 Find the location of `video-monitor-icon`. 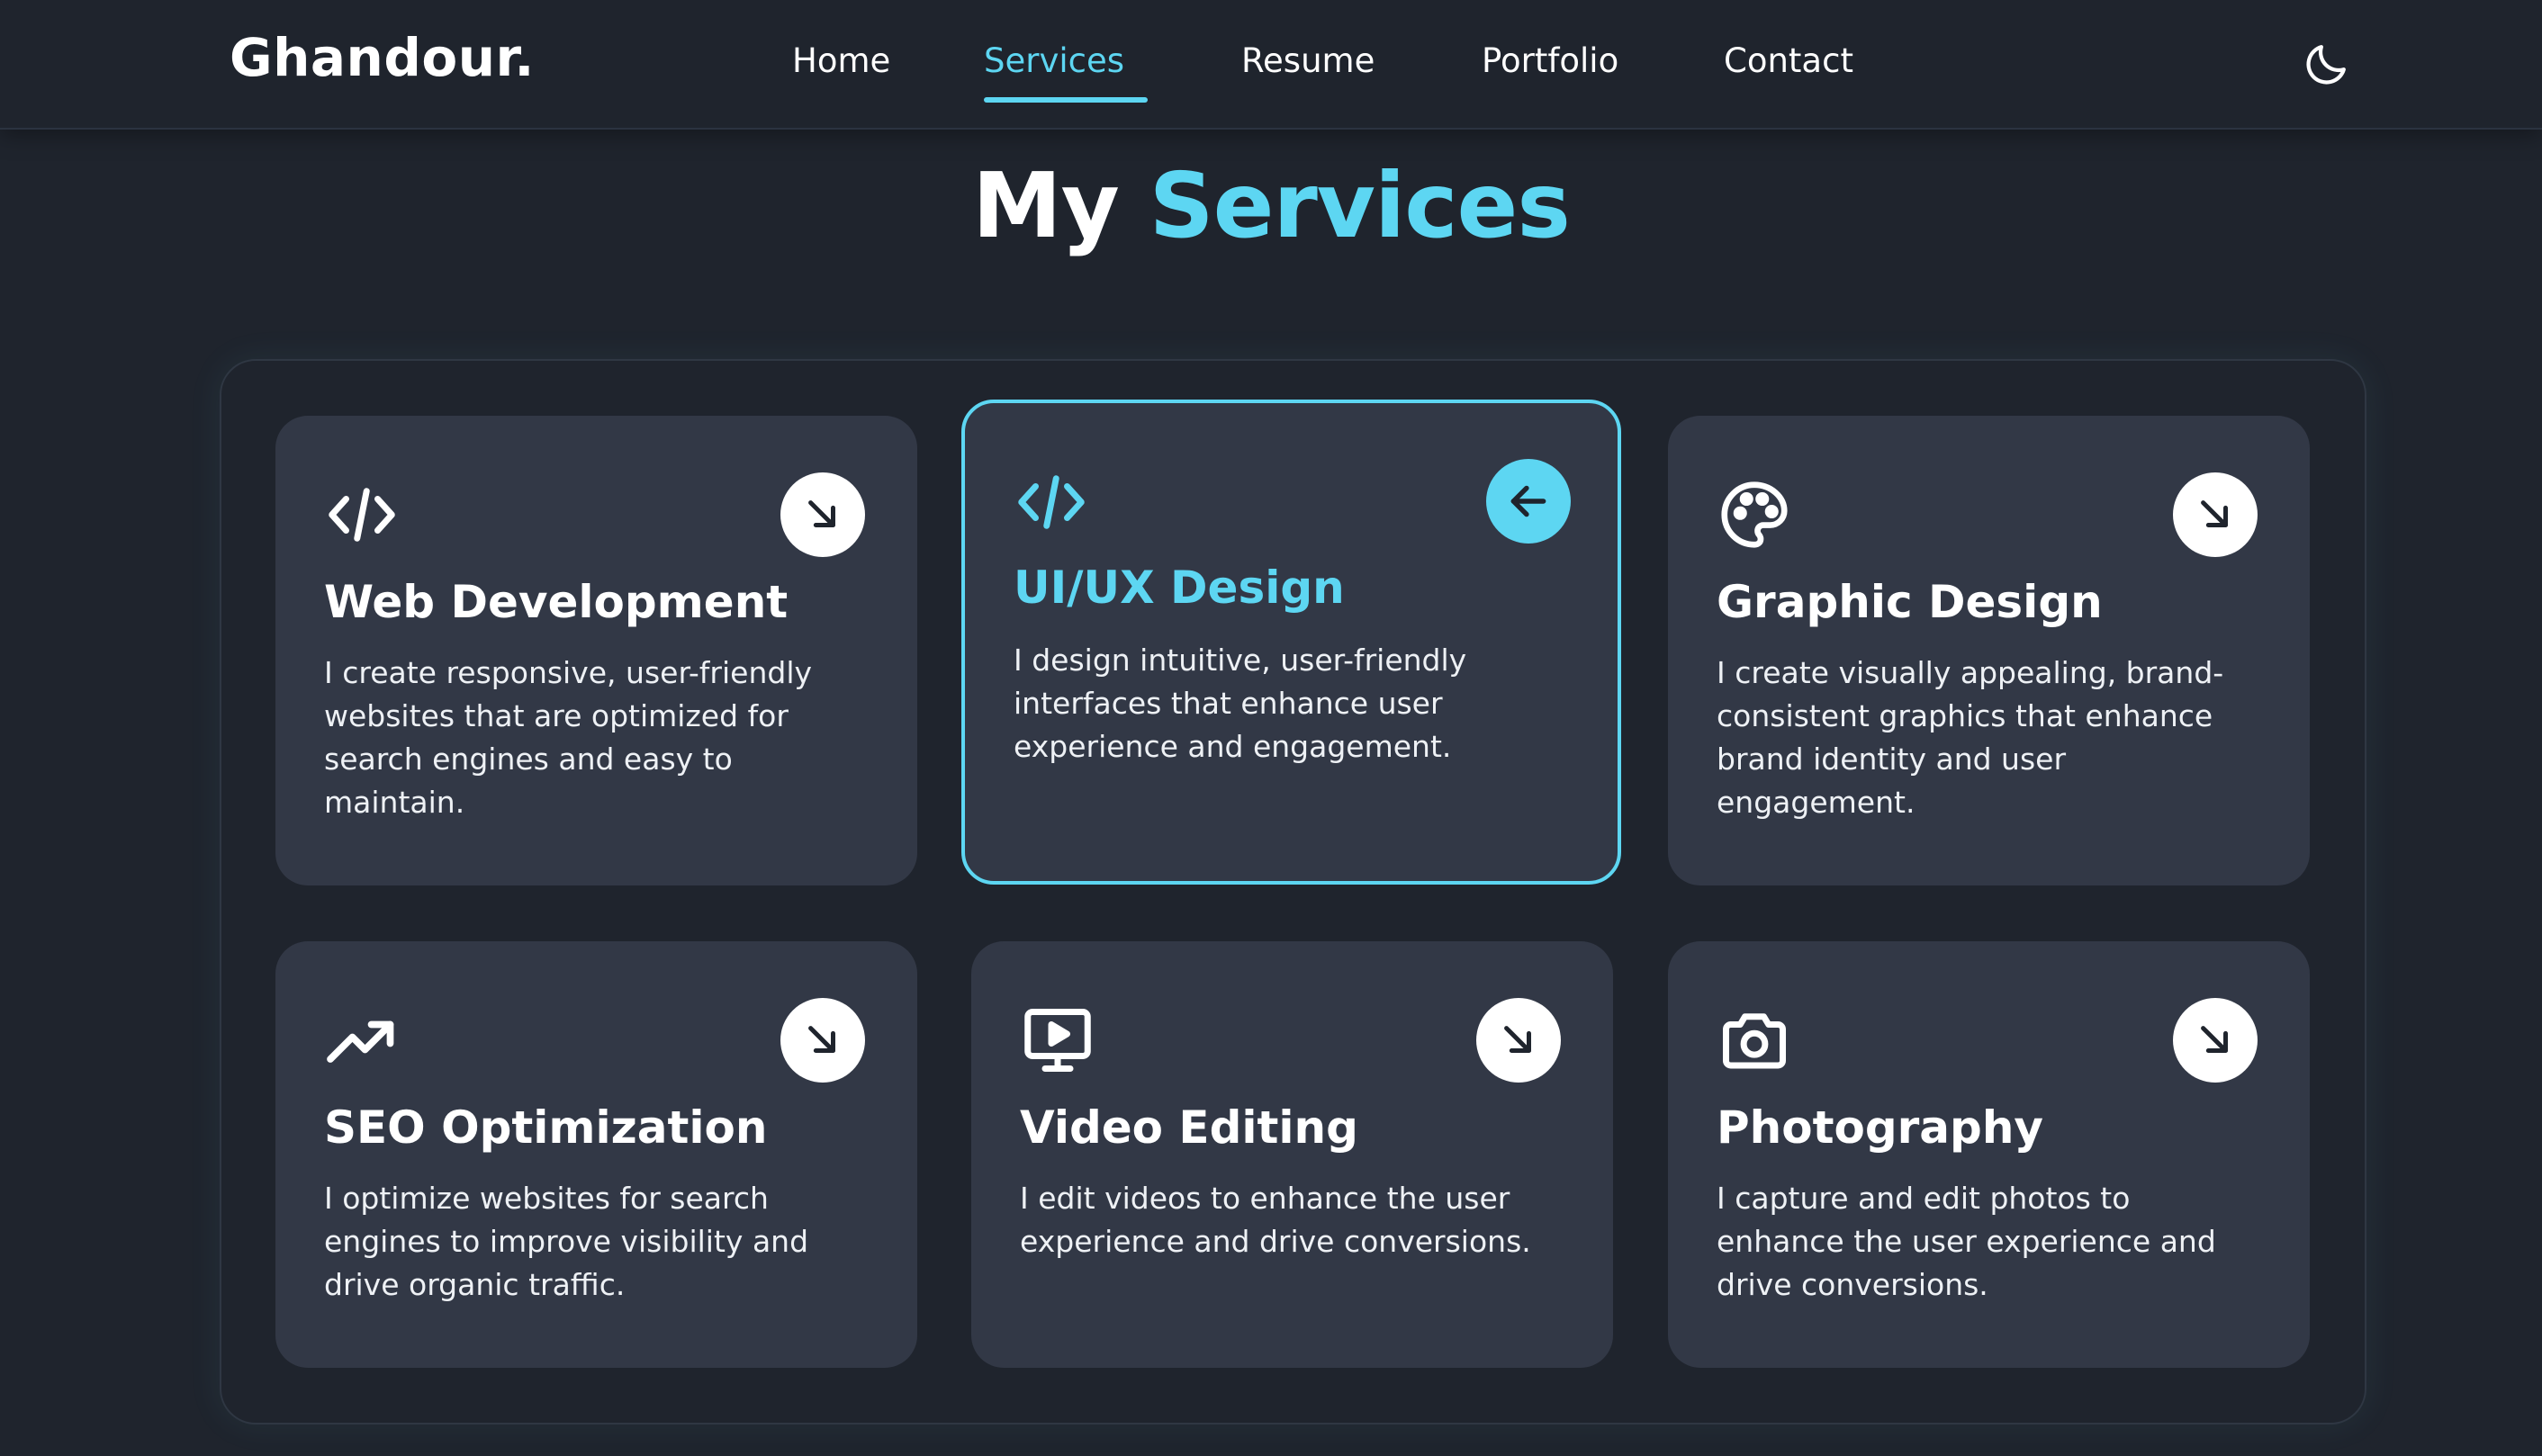

video-monitor-icon is located at coordinates (1057, 1040).